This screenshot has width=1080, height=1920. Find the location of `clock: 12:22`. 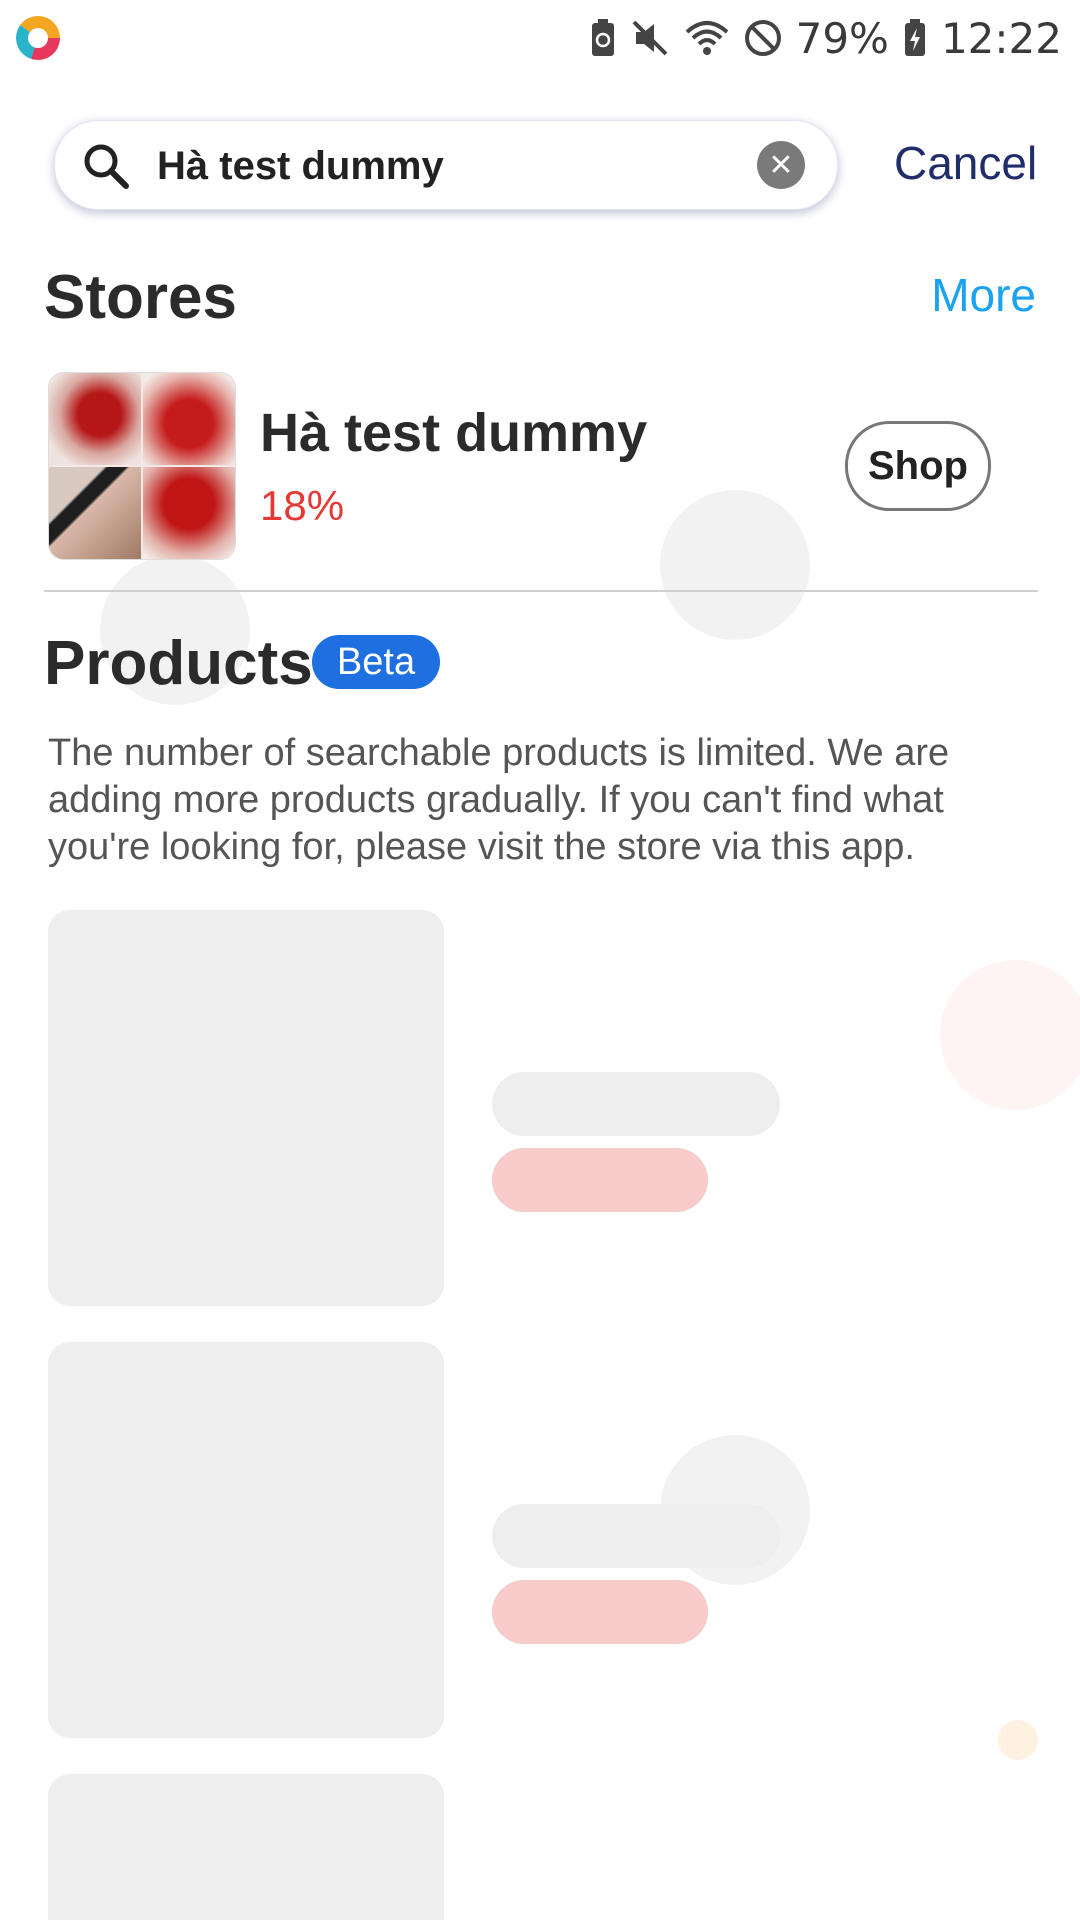

clock: 12:22 is located at coordinates (1001, 38).